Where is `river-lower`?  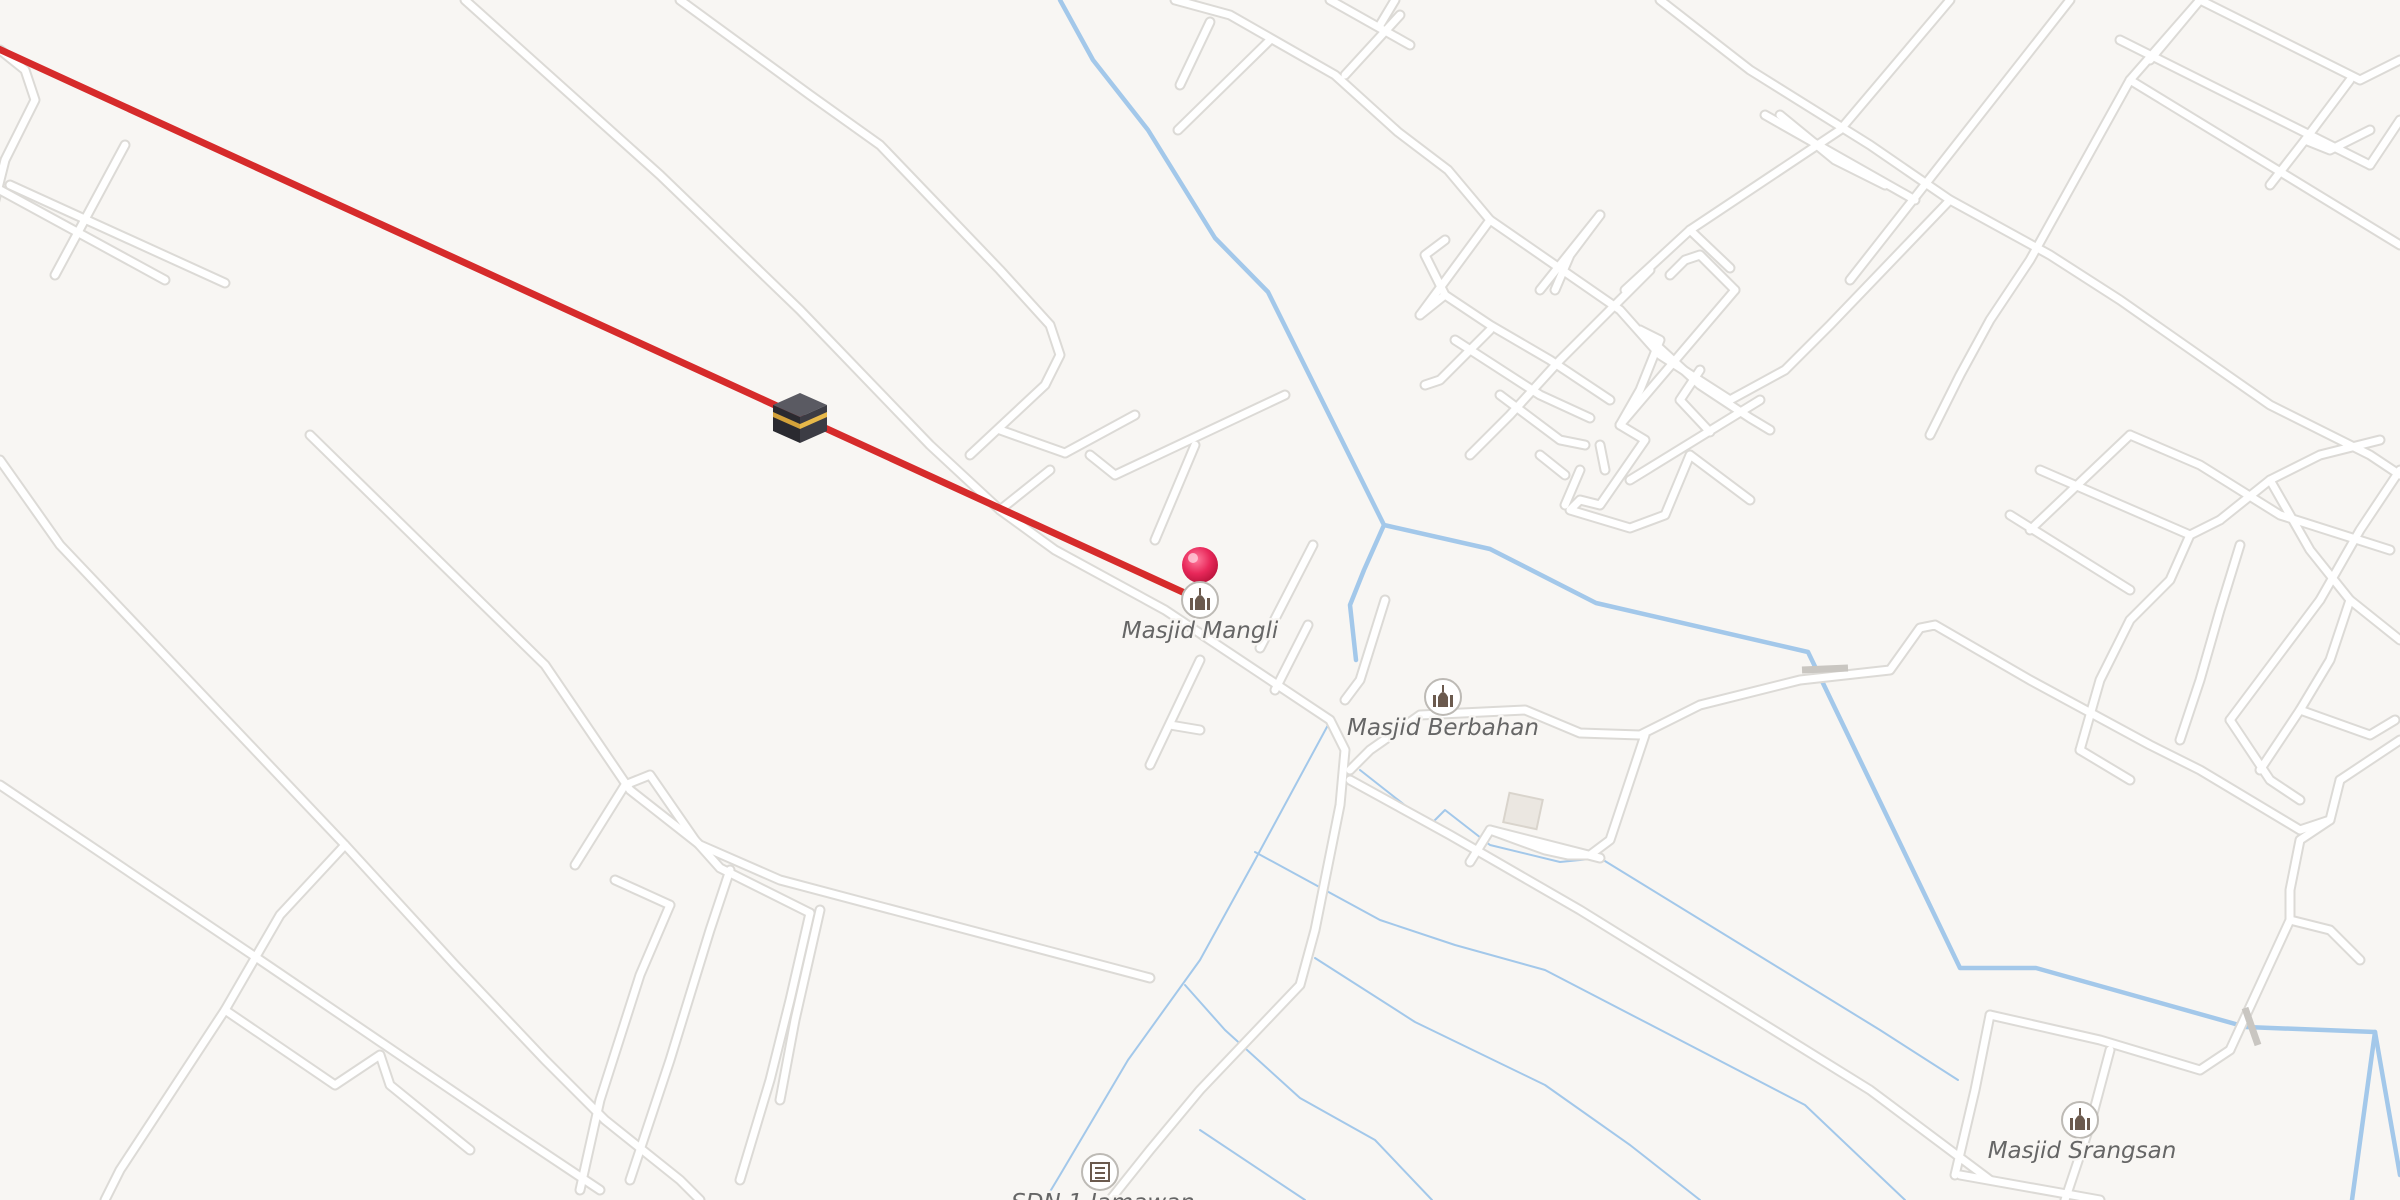 river-lower is located at coordinates (2363, 1114).